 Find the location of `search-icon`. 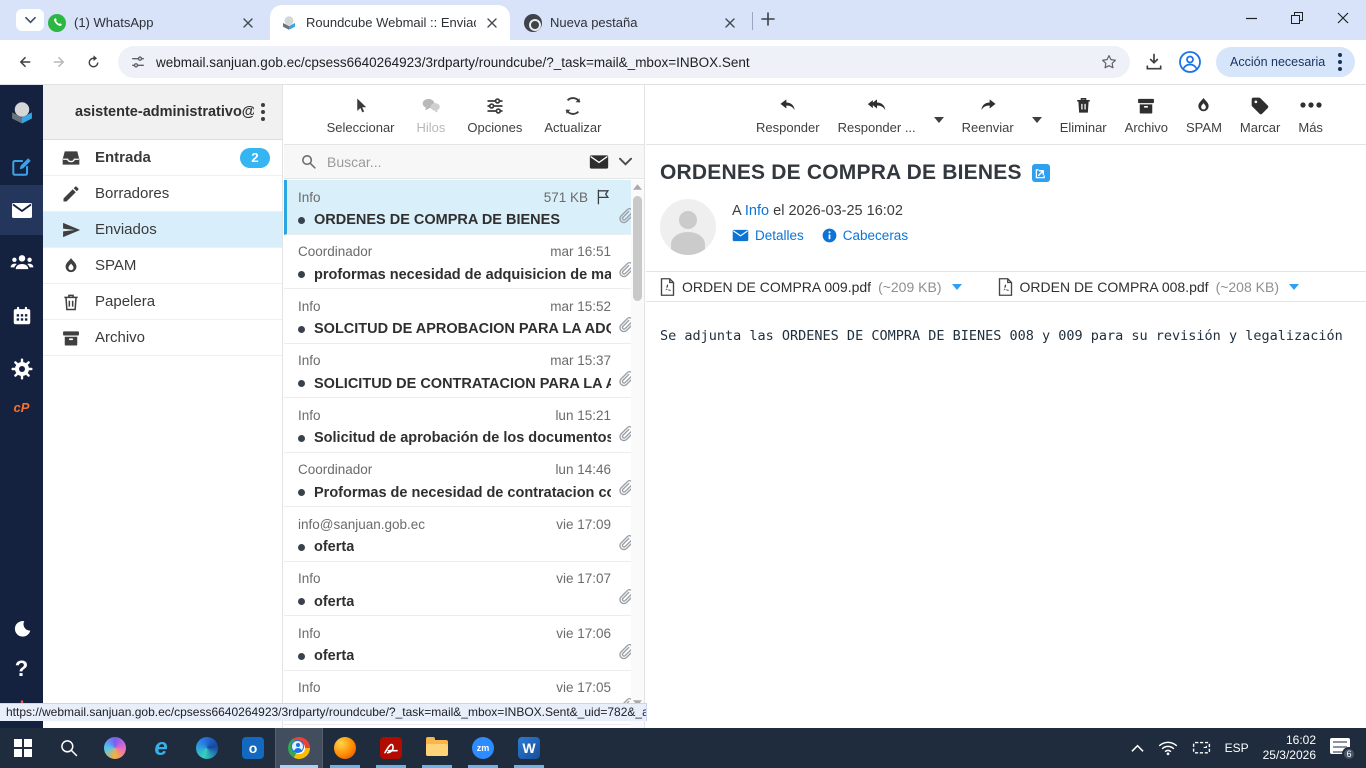

search-icon is located at coordinates (69, 748).